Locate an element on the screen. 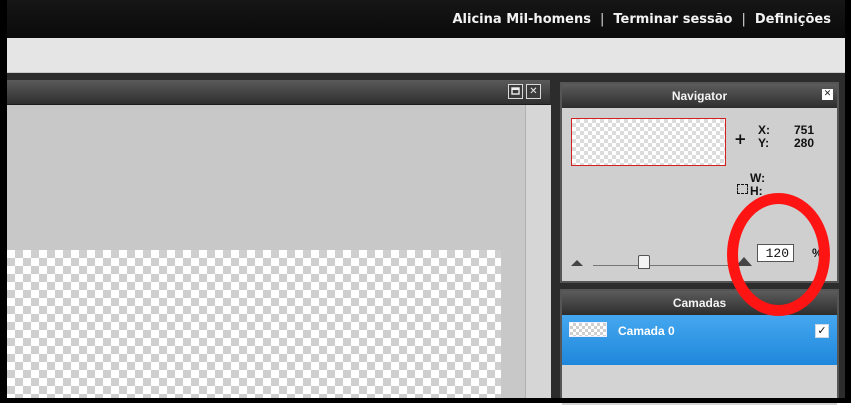 This screenshot has width=851, height=405. zoom-slider-handle is located at coordinates (644, 262).